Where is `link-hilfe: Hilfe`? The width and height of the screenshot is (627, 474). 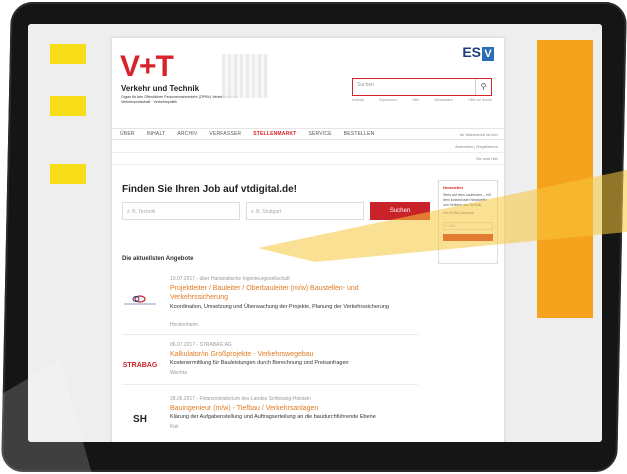 link-hilfe: Hilfe is located at coordinates (415, 100).